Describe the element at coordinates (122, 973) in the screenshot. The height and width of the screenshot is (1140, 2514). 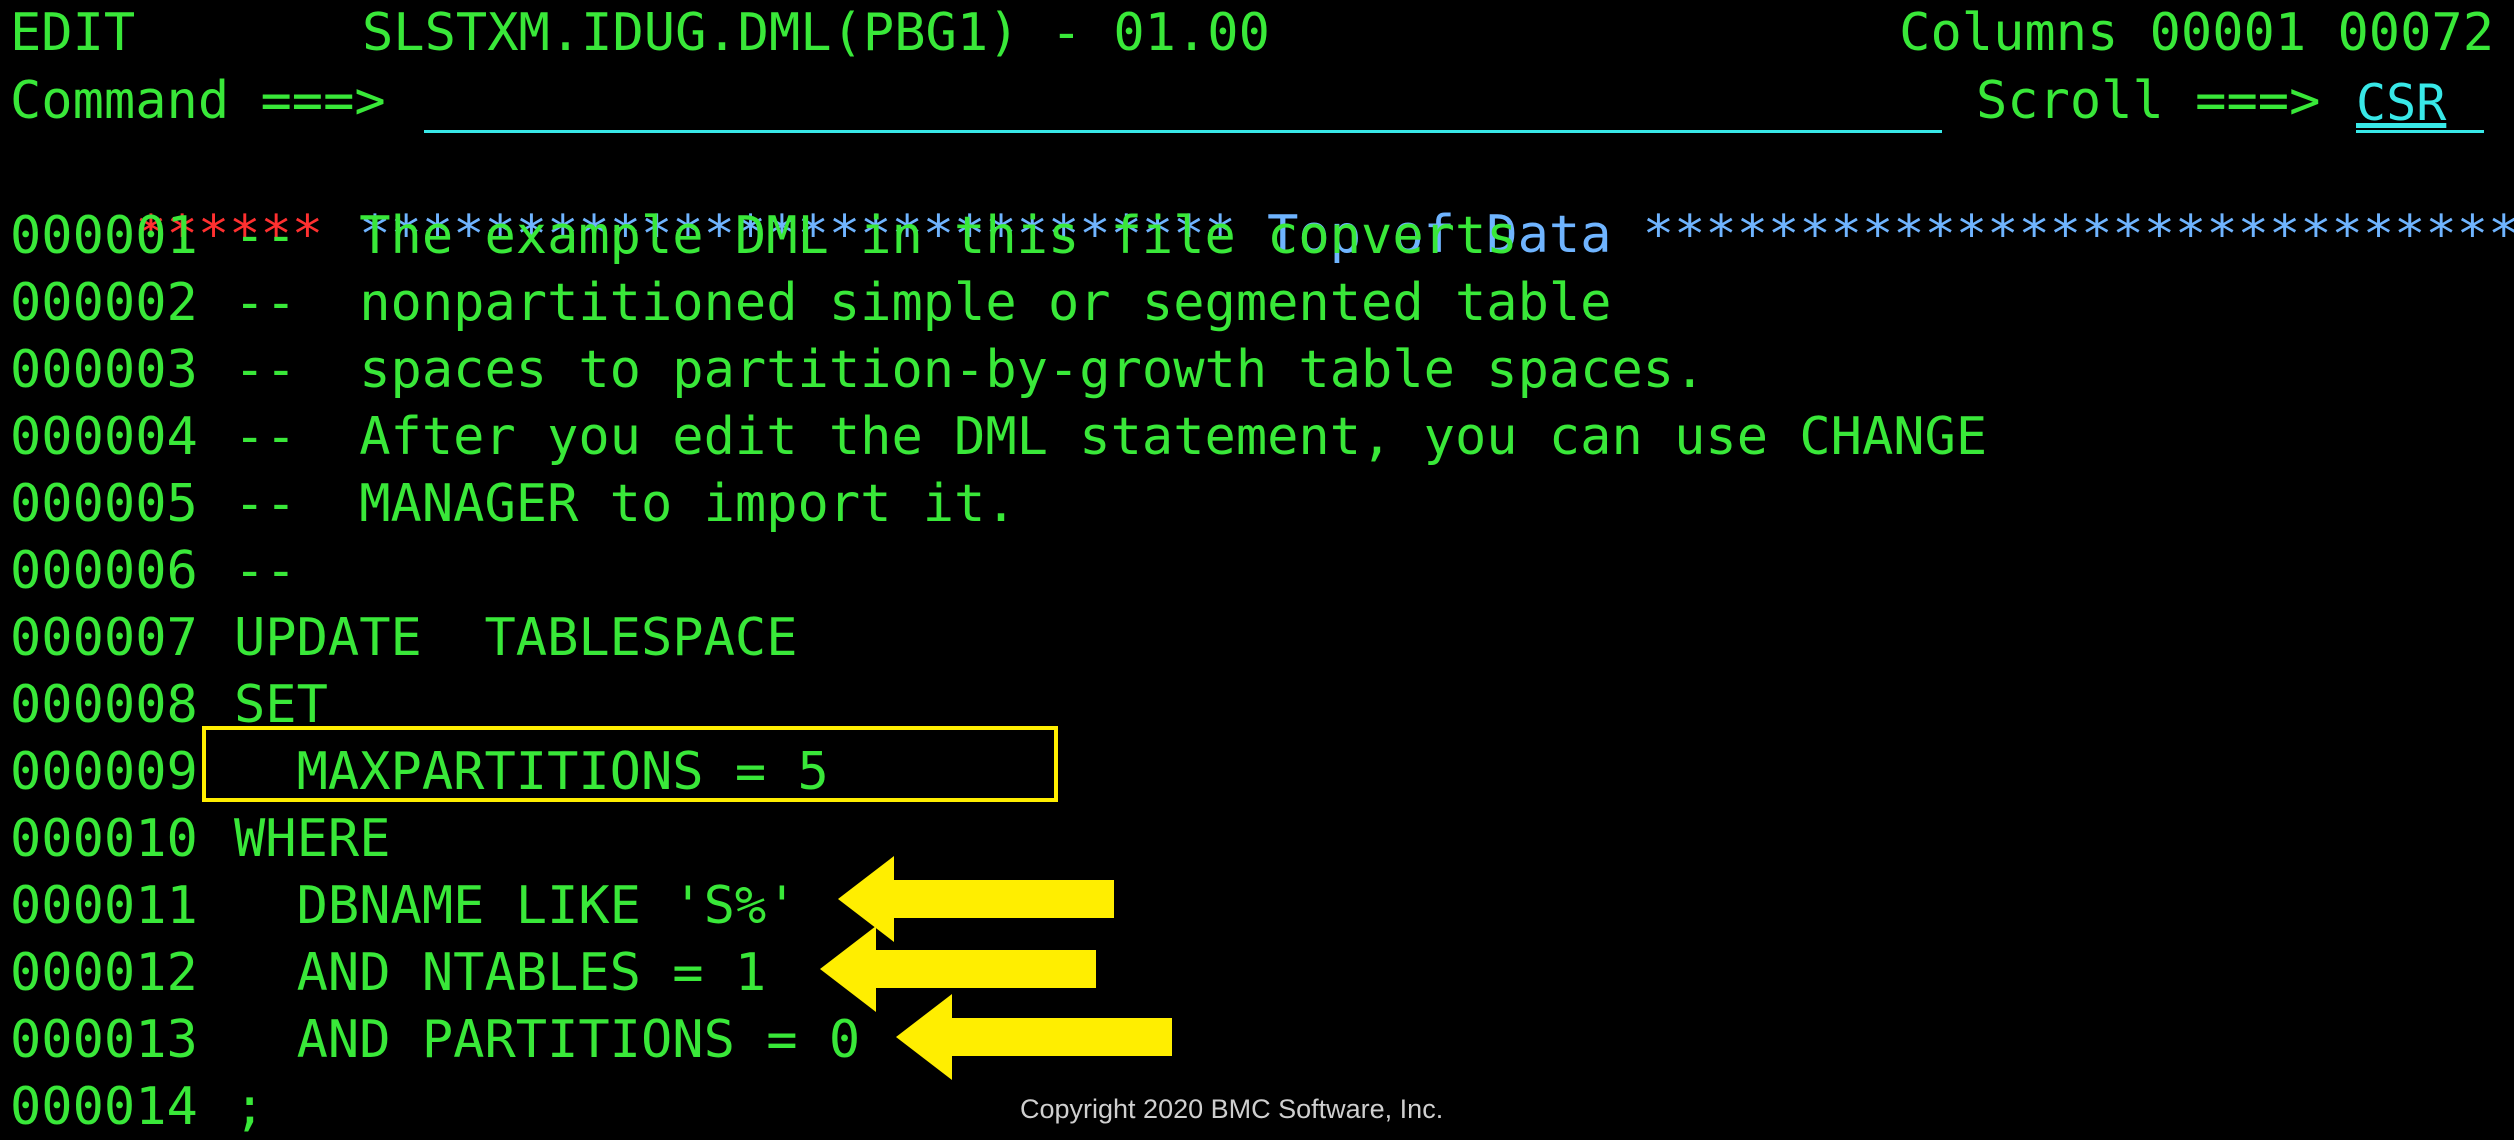
I see `line-number: 000012` at that location.